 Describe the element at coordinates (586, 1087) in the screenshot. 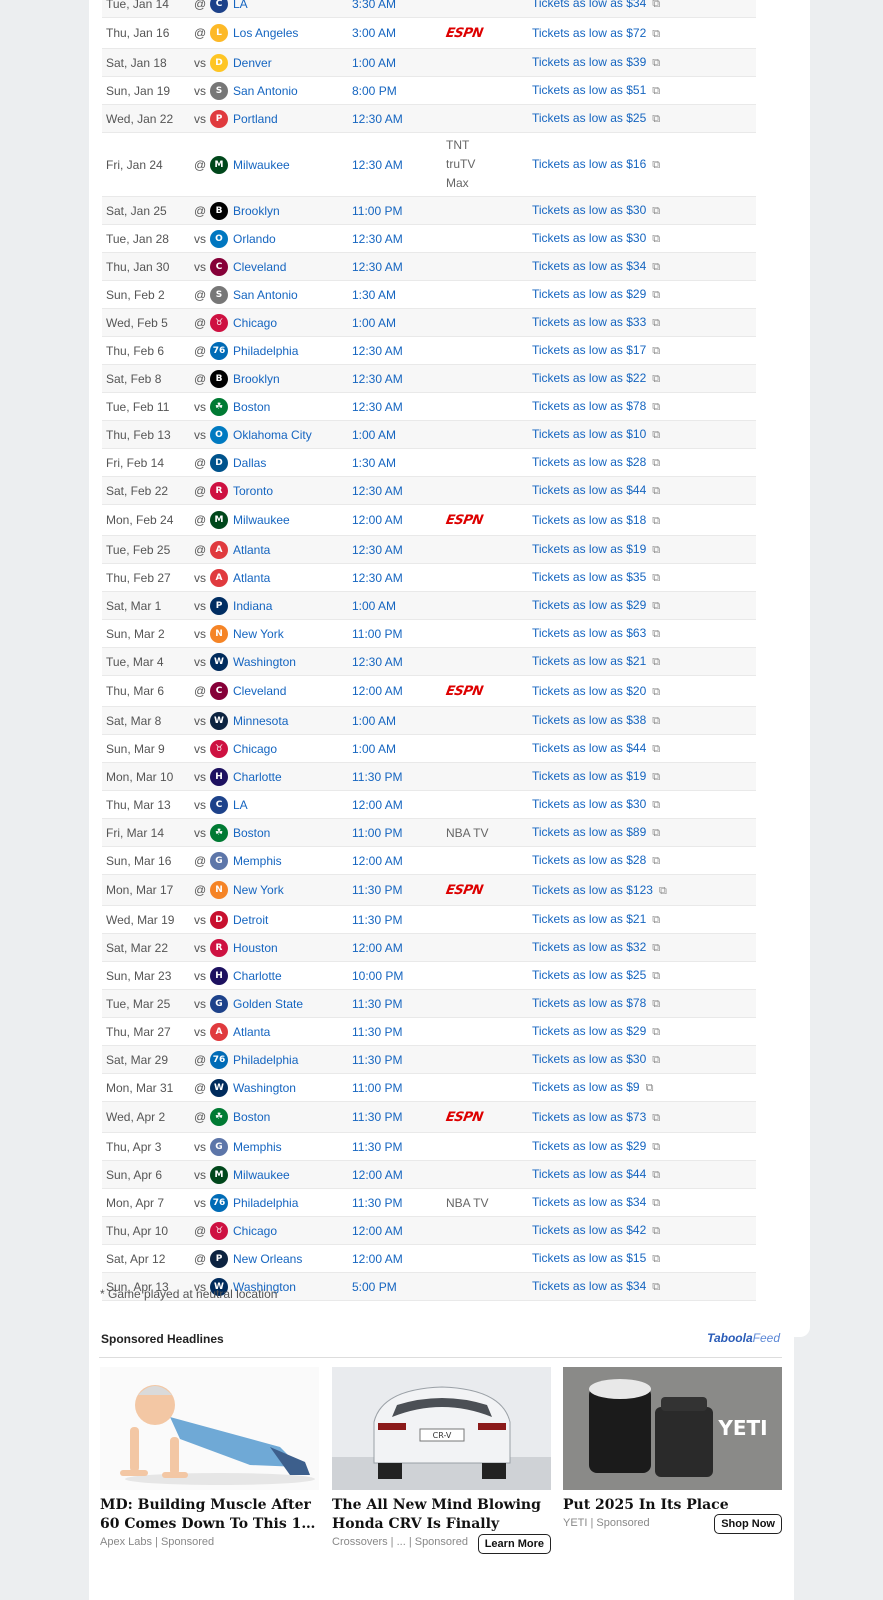

I see `tickets-link: Tickets as low as $9` at that location.